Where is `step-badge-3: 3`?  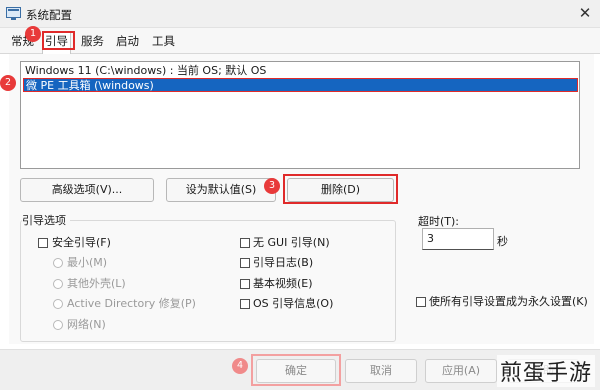
step-badge-3: 3 is located at coordinates (272, 186).